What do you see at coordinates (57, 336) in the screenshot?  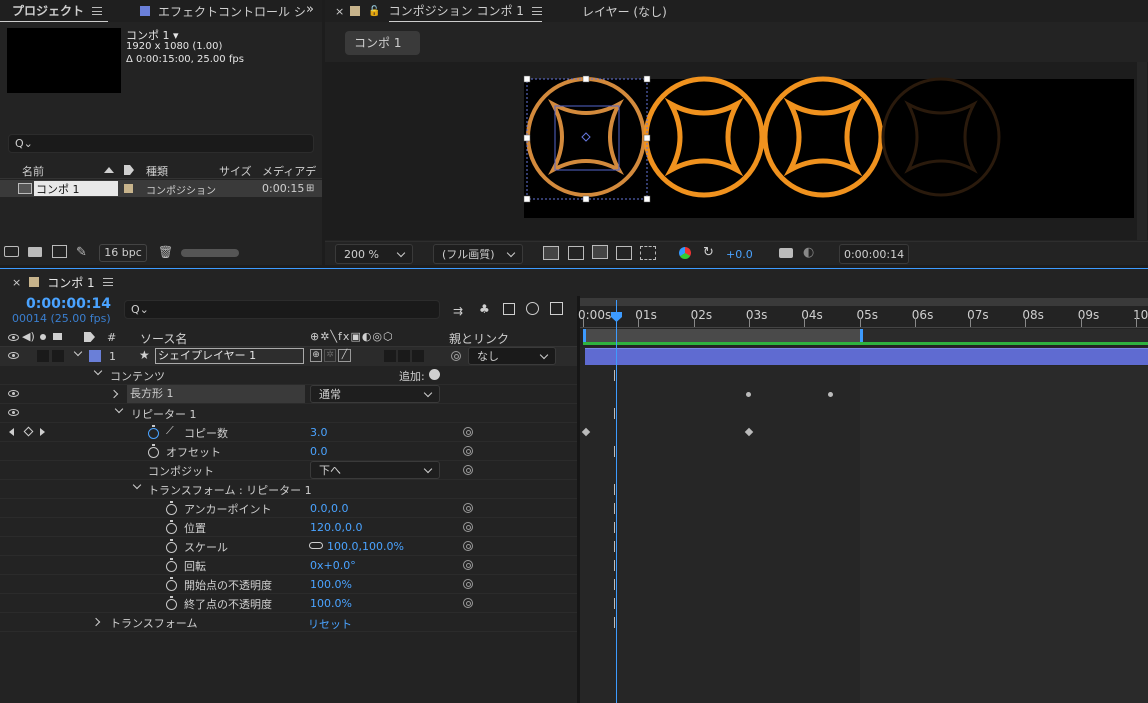 I see `lock-icon` at bounding box center [57, 336].